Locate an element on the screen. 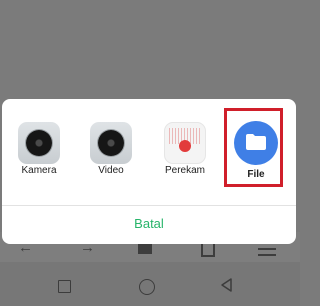 The height and width of the screenshot is (306, 320). app-option-file: File is located at coordinates (256, 152).